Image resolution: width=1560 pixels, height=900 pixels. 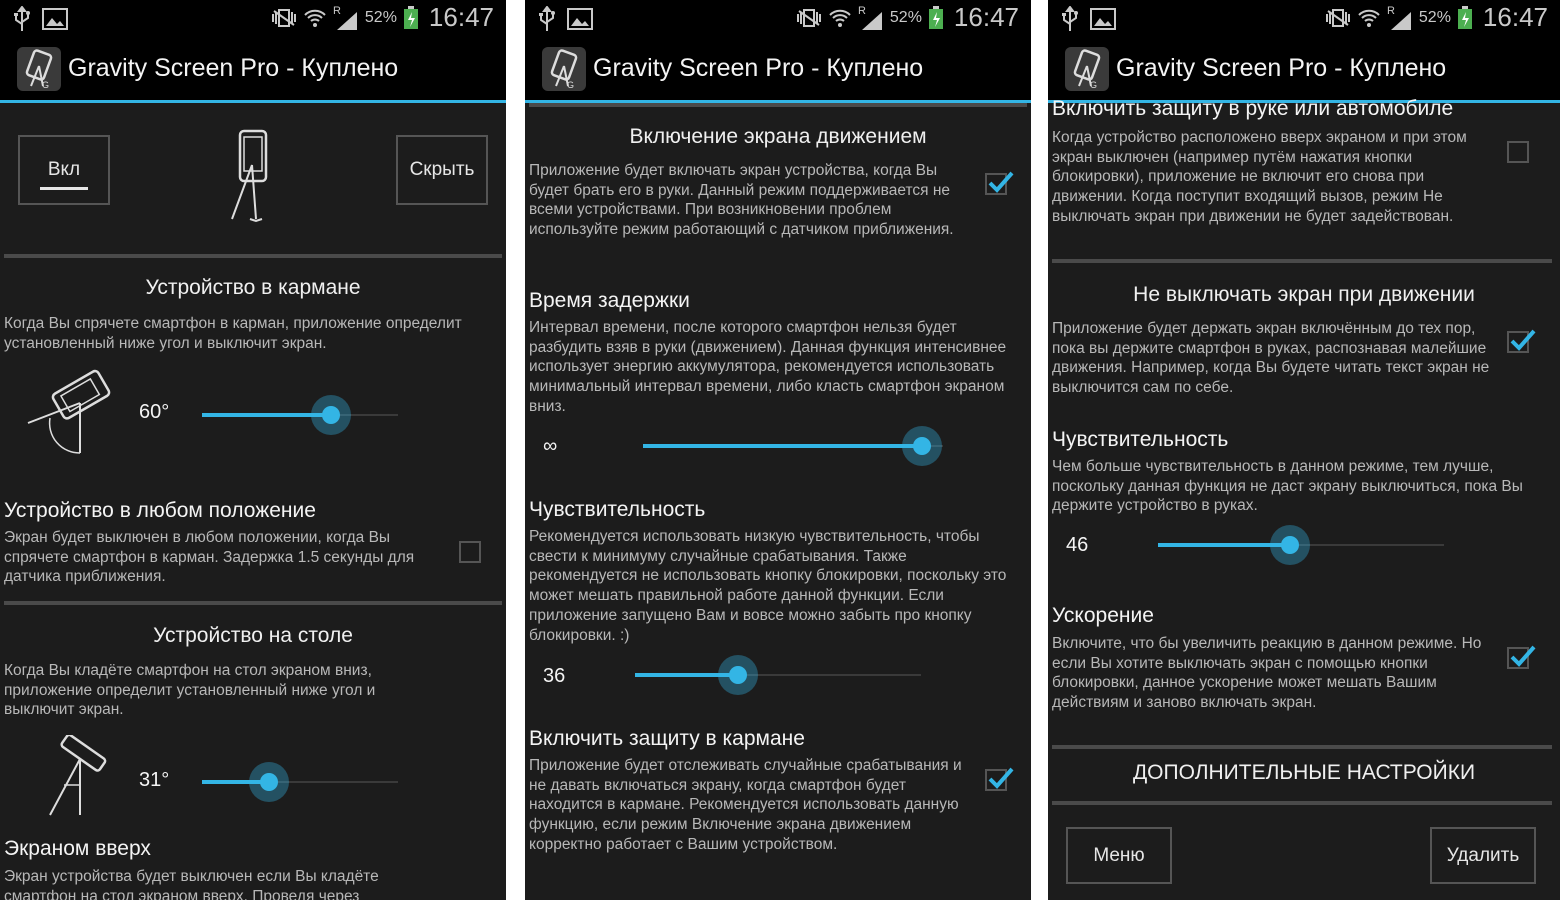 What do you see at coordinates (609, 300) in the screenshot?
I see `delay-title: Время задержки` at bounding box center [609, 300].